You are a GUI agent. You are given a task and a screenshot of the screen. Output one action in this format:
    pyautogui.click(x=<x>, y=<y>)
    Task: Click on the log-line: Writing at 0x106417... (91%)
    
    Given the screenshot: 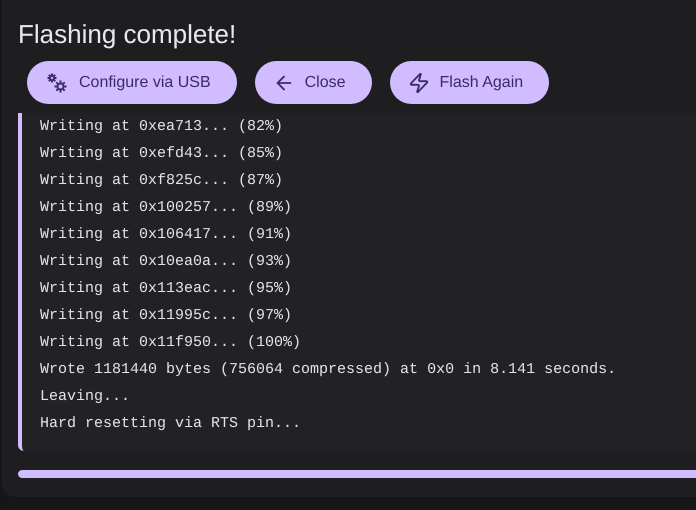 What is the action you would take?
    pyautogui.click(x=166, y=235)
    